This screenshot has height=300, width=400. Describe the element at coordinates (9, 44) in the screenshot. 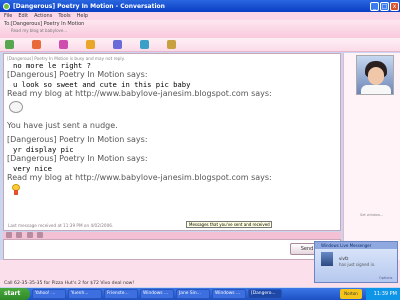

I see `invite-icon` at that location.